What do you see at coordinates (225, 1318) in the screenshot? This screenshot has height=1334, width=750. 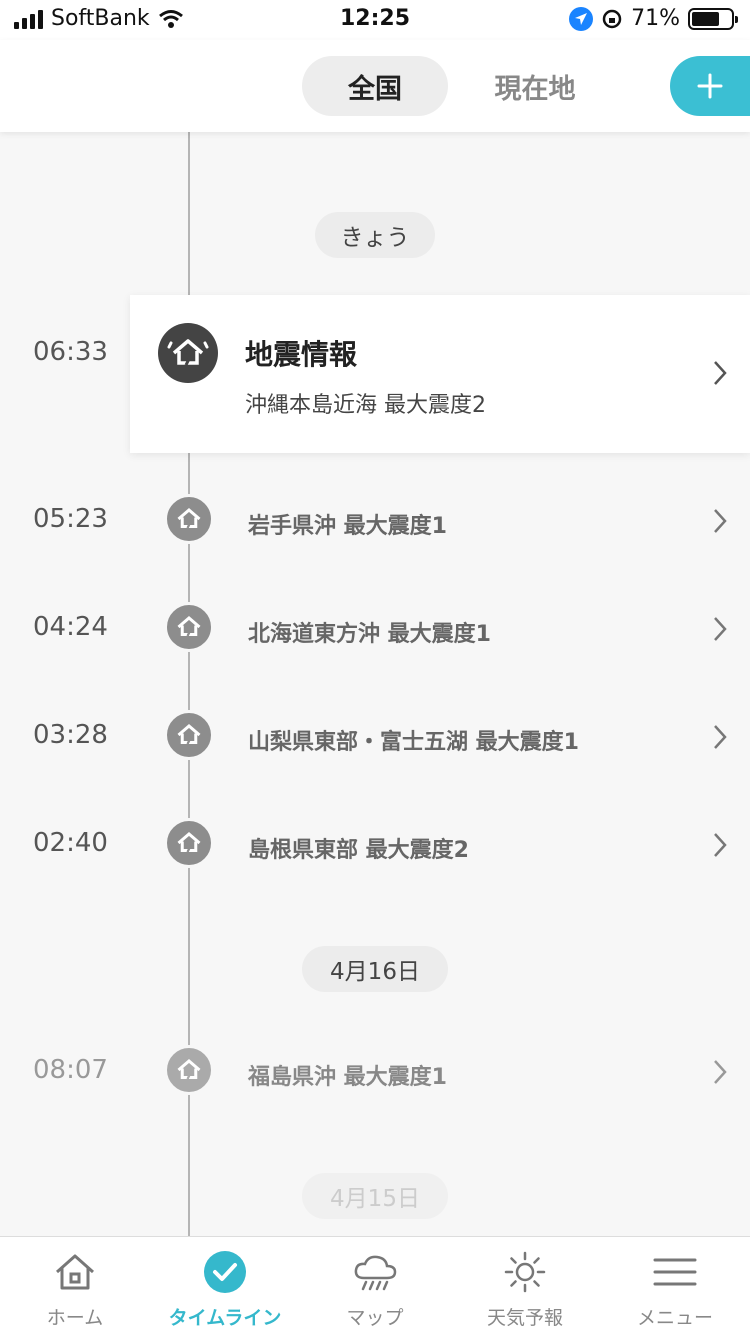 I see `nav-timeline-label: タイムライン` at bounding box center [225, 1318].